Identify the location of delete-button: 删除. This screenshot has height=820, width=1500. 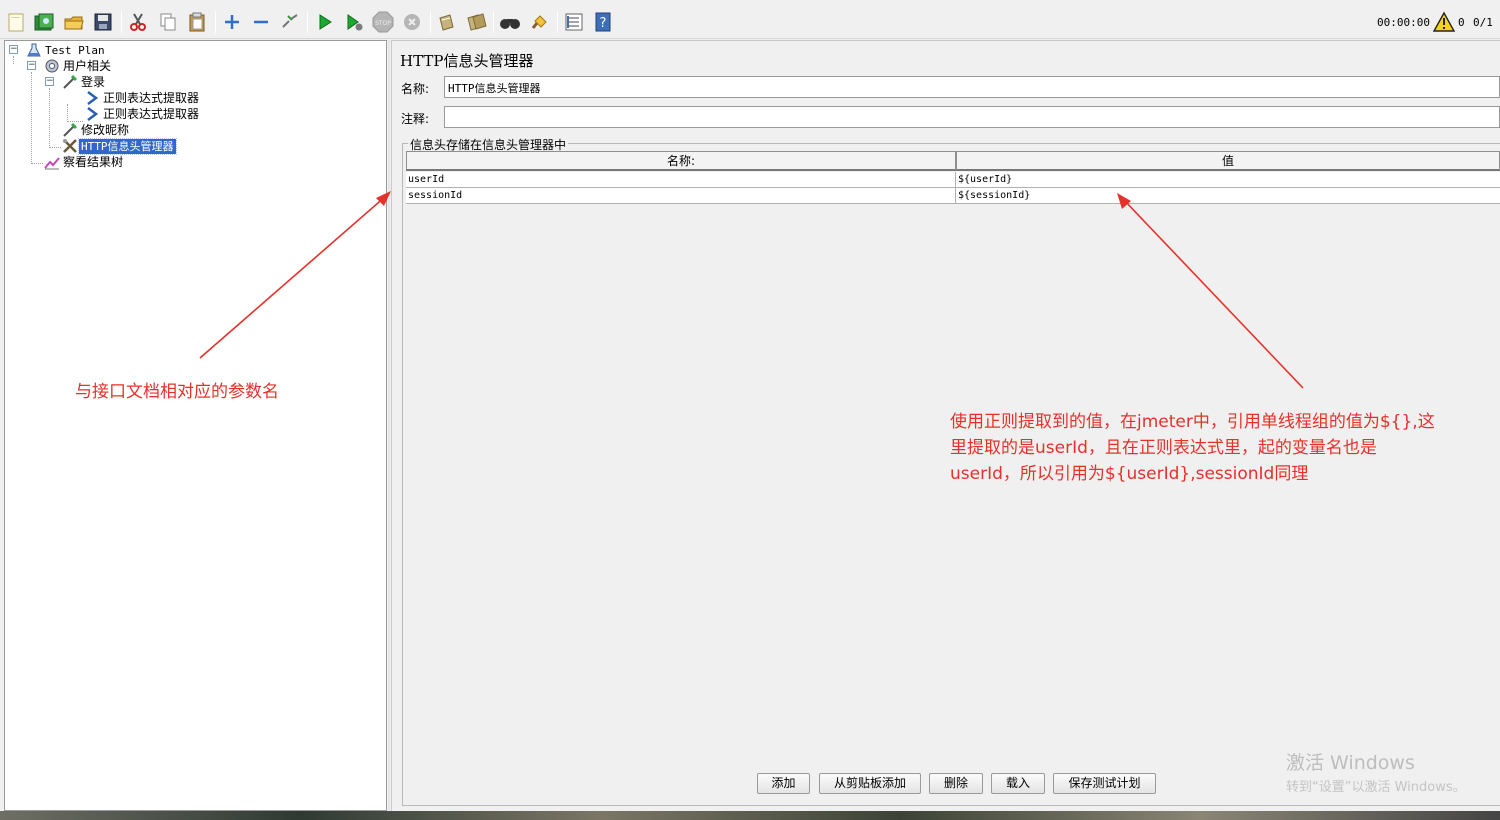
(956, 783).